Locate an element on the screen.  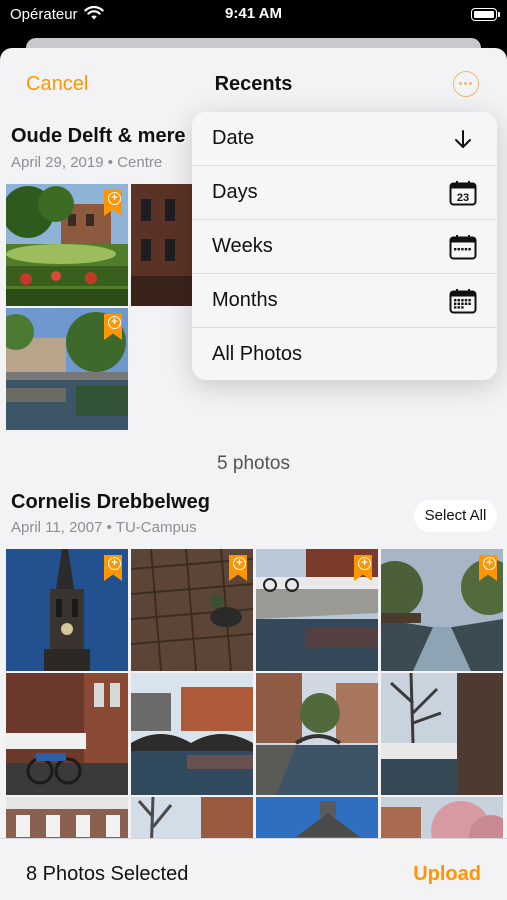
section-title: Oude Delft & mere is located at coordinates (98, 136).